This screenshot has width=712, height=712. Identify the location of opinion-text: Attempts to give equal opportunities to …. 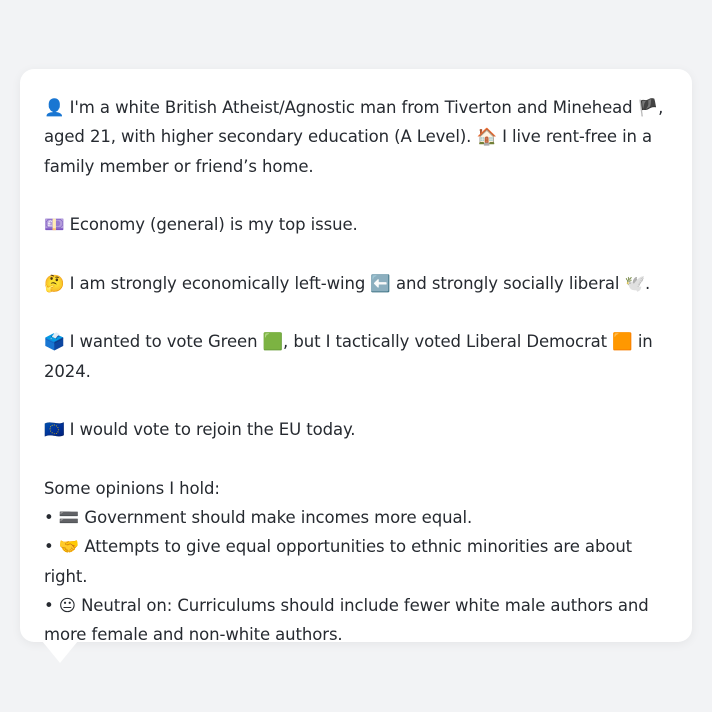
(338, 561).